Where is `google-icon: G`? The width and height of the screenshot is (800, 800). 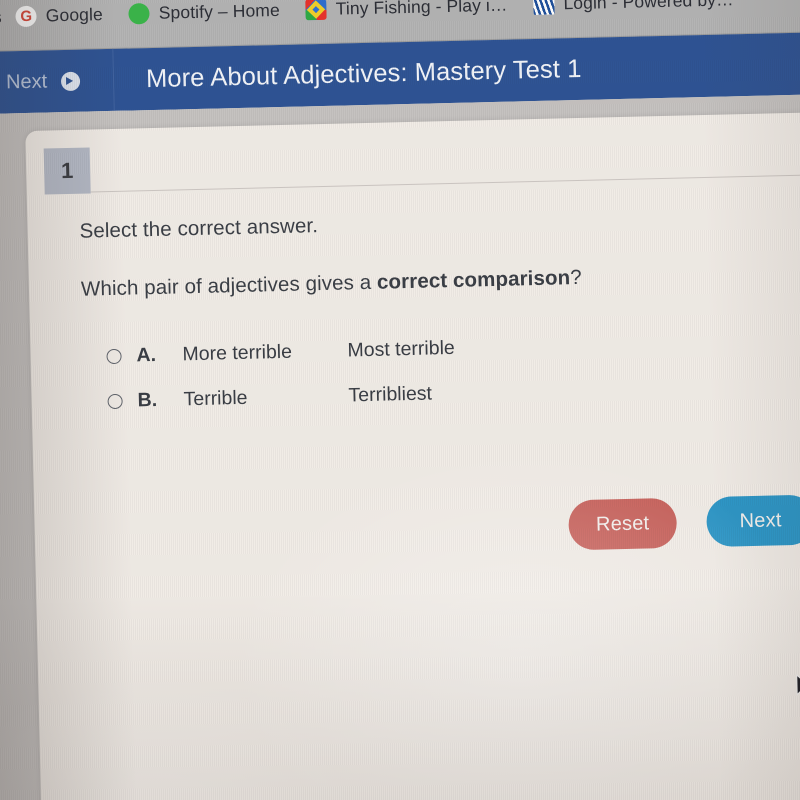
google-icon: G is located at coordinates (26, 16).